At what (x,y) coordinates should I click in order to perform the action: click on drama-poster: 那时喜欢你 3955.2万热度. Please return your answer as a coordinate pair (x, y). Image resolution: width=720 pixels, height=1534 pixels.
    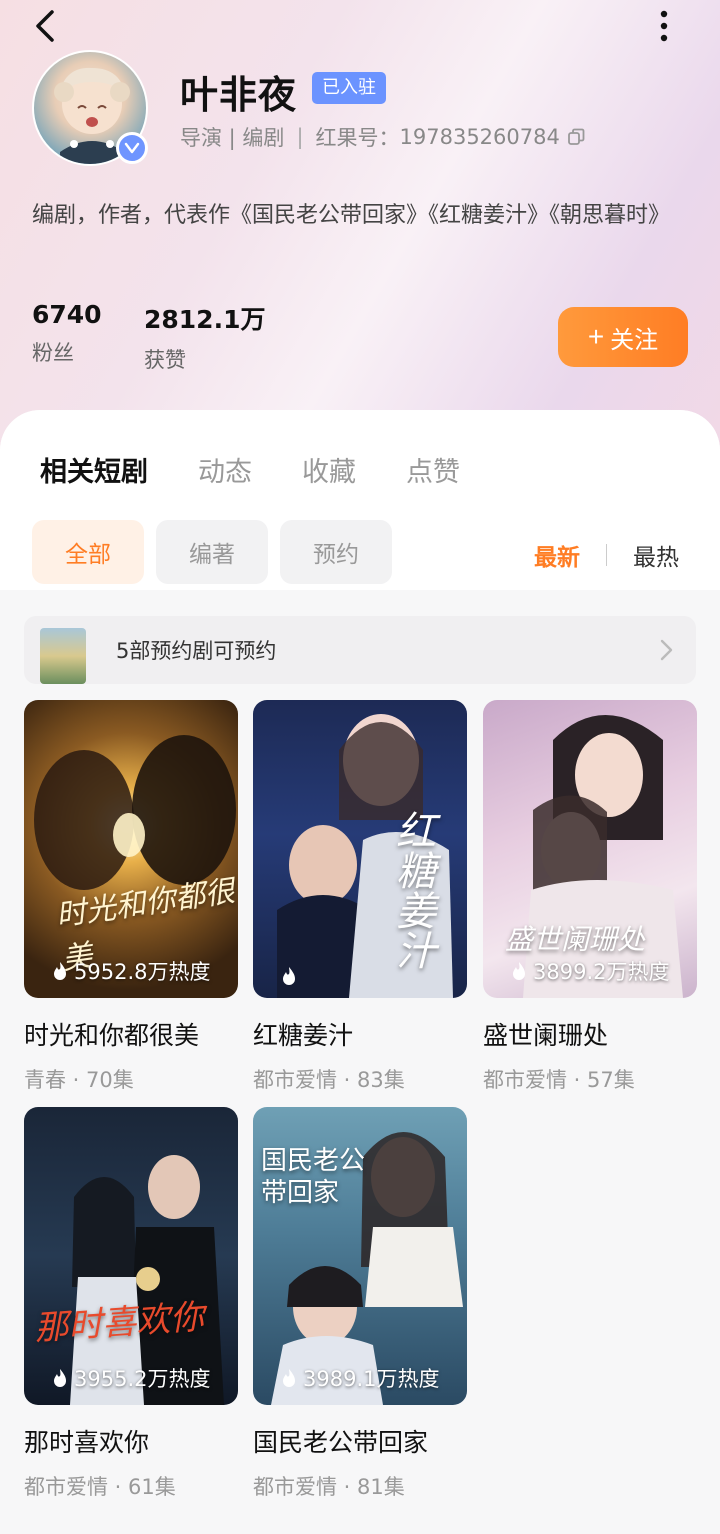
    Looking at the image, I should click on (131, 1256).